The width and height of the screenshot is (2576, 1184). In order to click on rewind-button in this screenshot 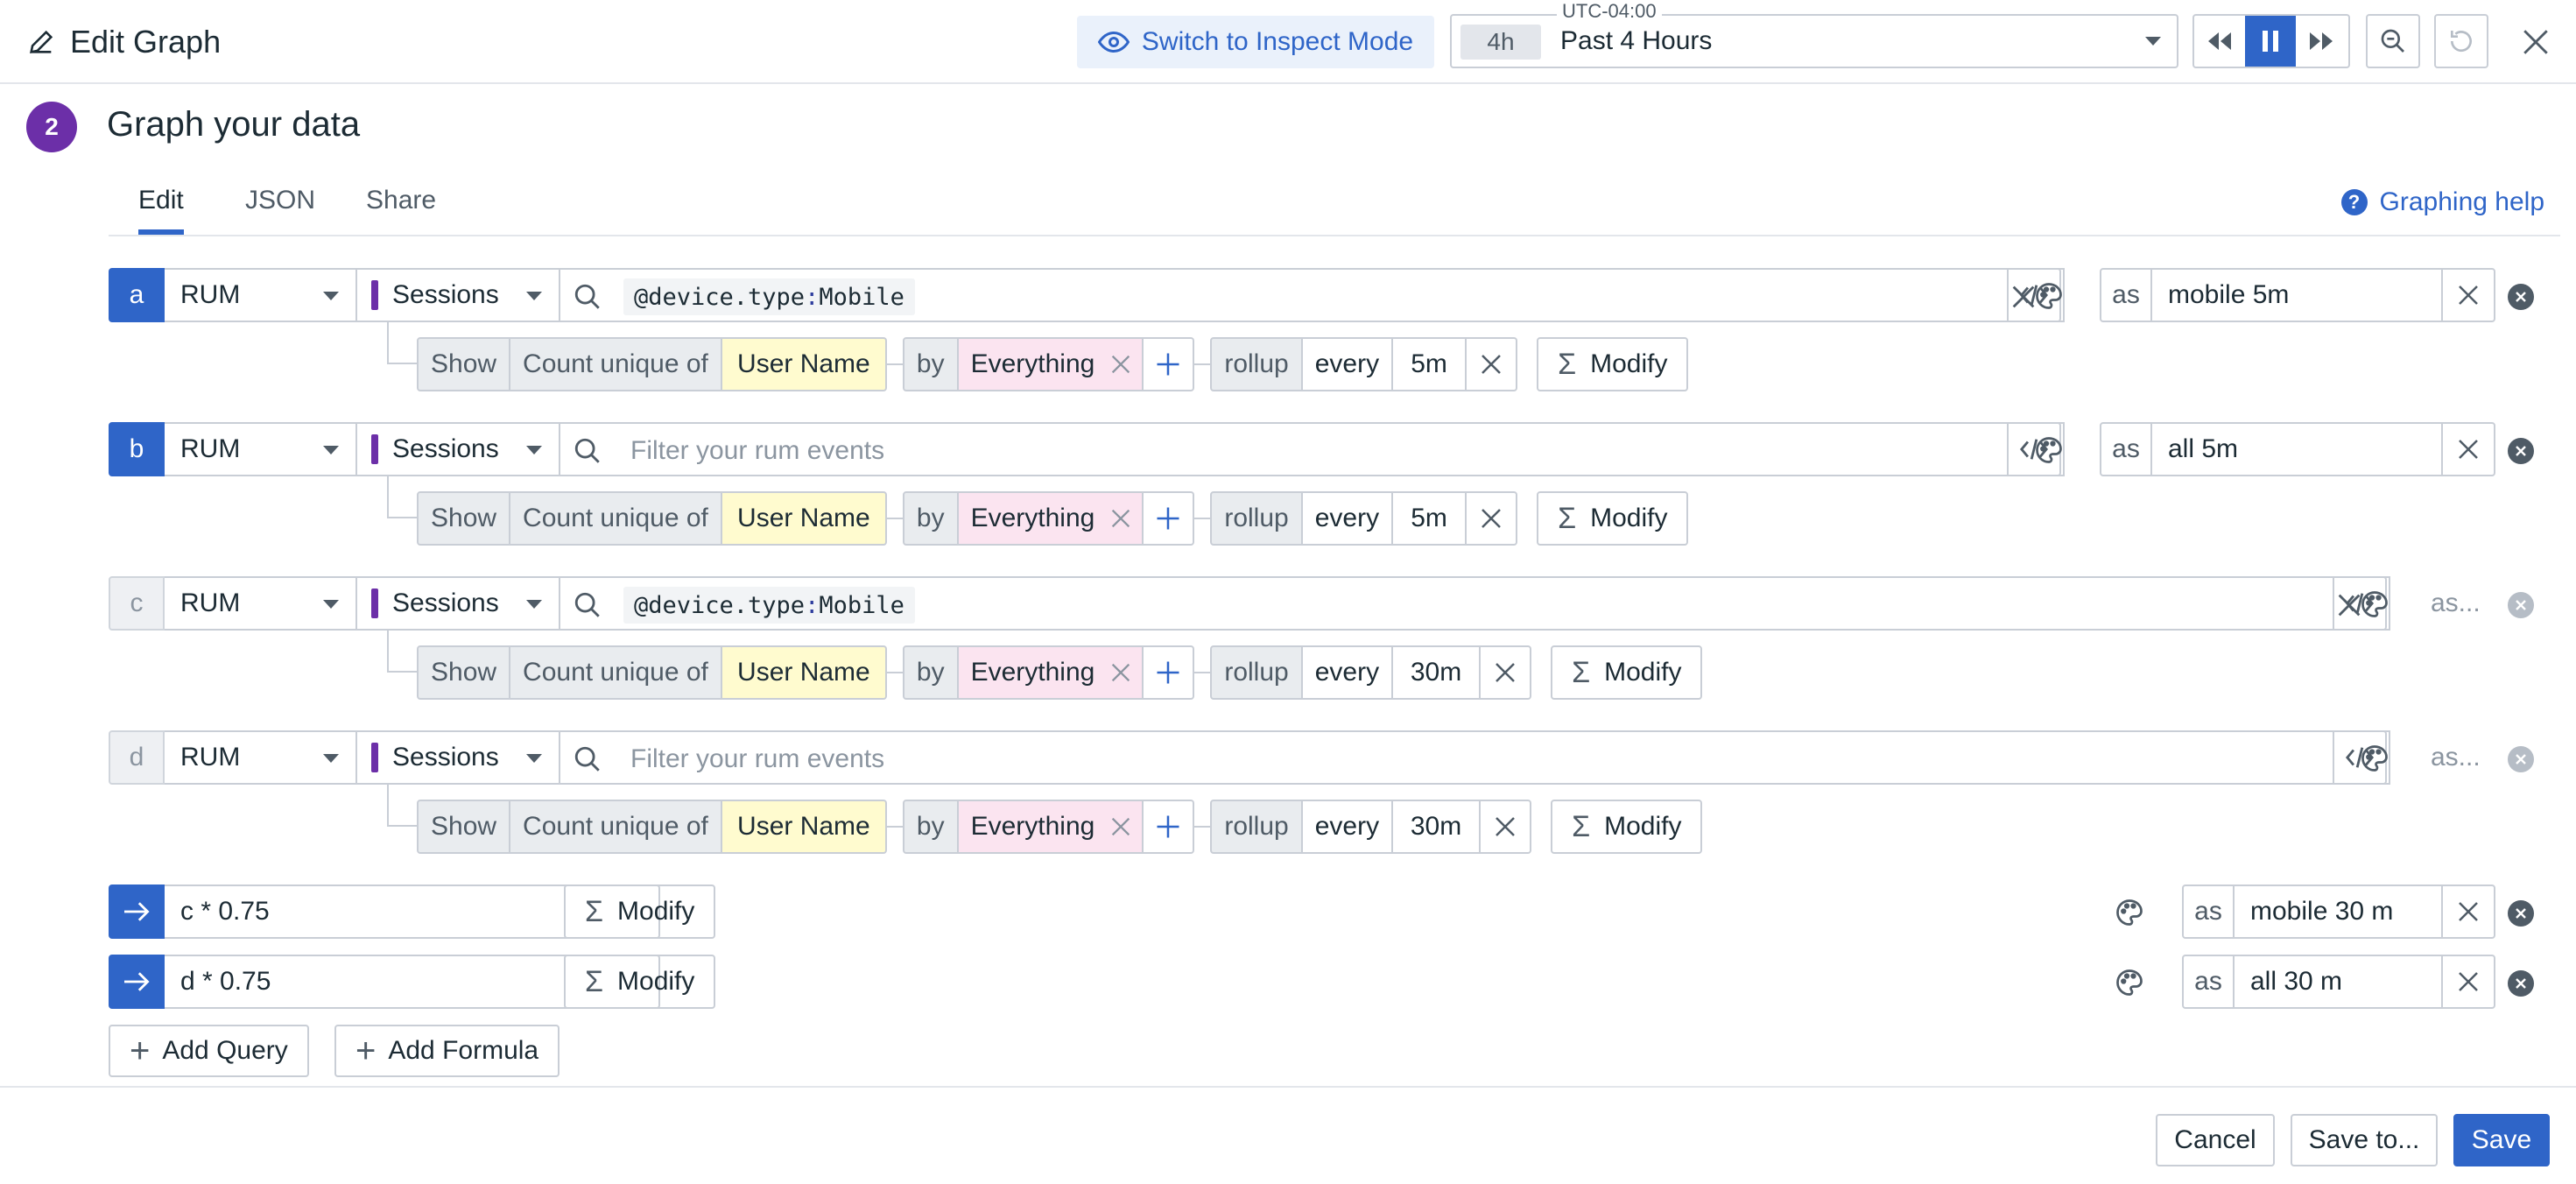, I will do `click(2219, 41)`.